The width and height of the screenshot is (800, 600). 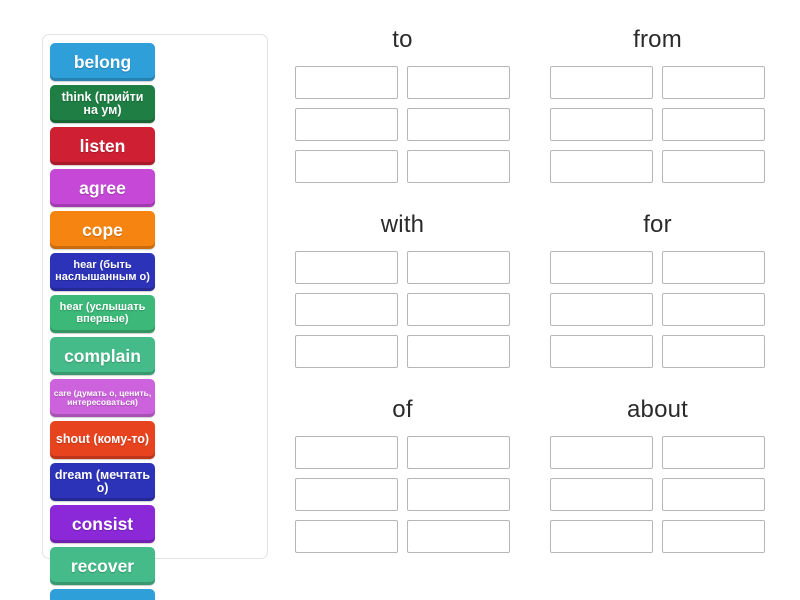 I want to click on category-group: with, so click(x=402, y=300).